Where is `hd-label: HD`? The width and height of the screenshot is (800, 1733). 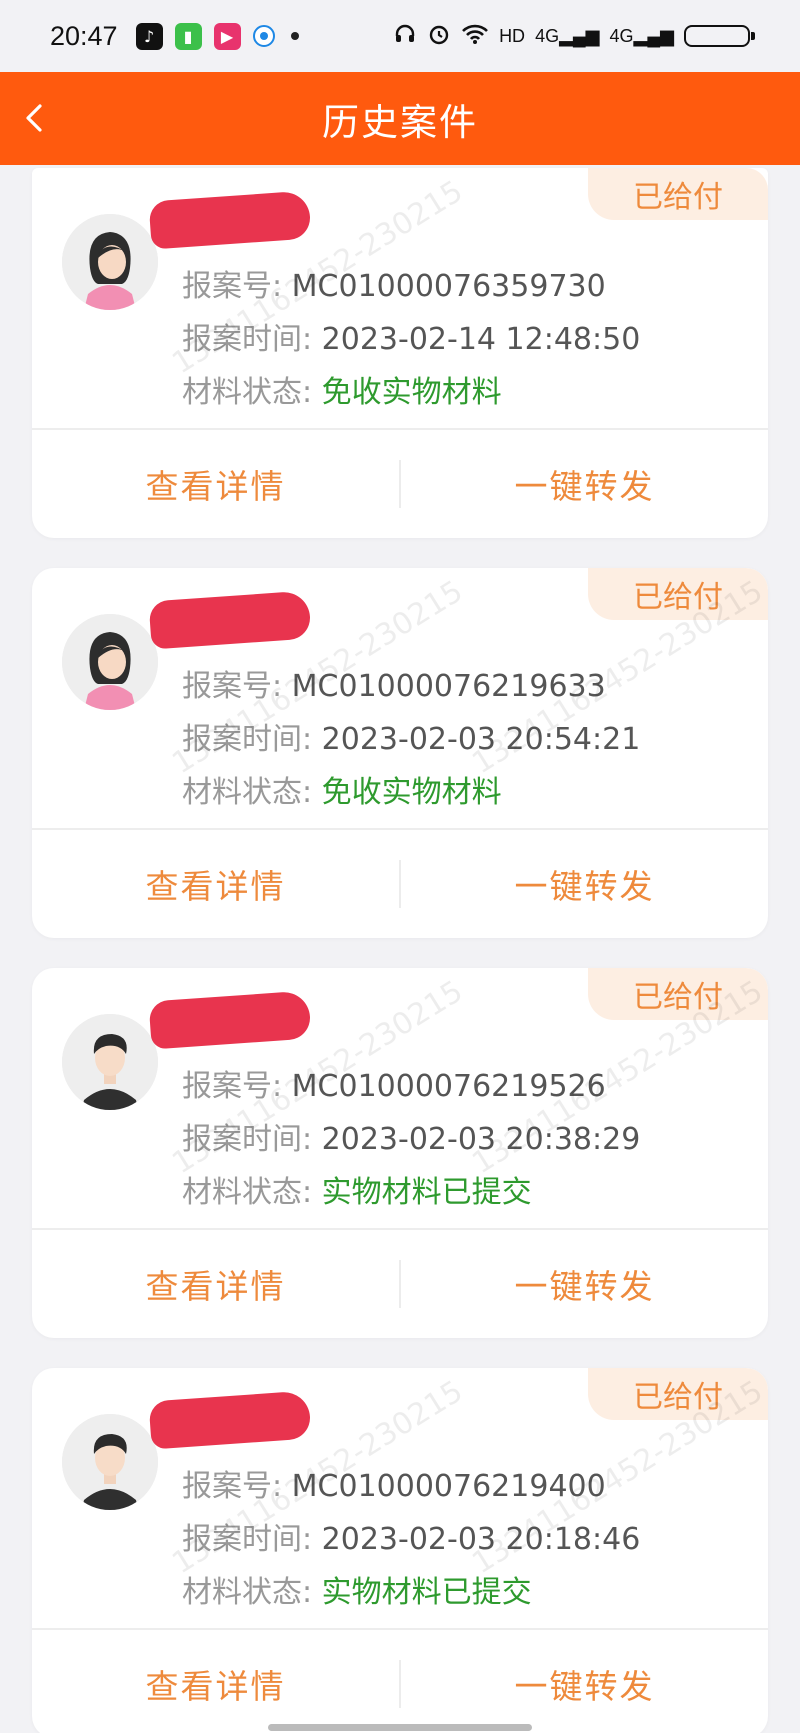
hd-label: HD is located at coordinates (512, 35).